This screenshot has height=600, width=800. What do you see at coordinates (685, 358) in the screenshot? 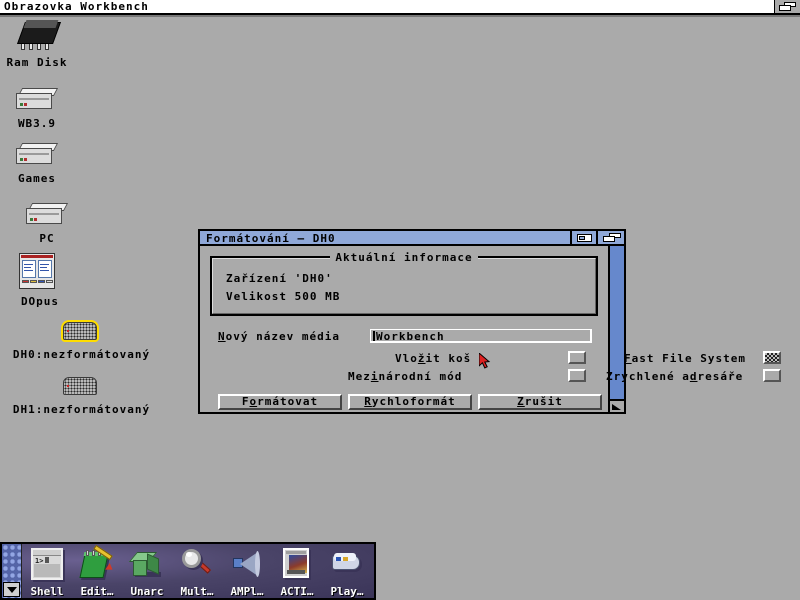
I see `fast-file-system-checkbox-label: Fast File System` at bounding box center [685, 358].